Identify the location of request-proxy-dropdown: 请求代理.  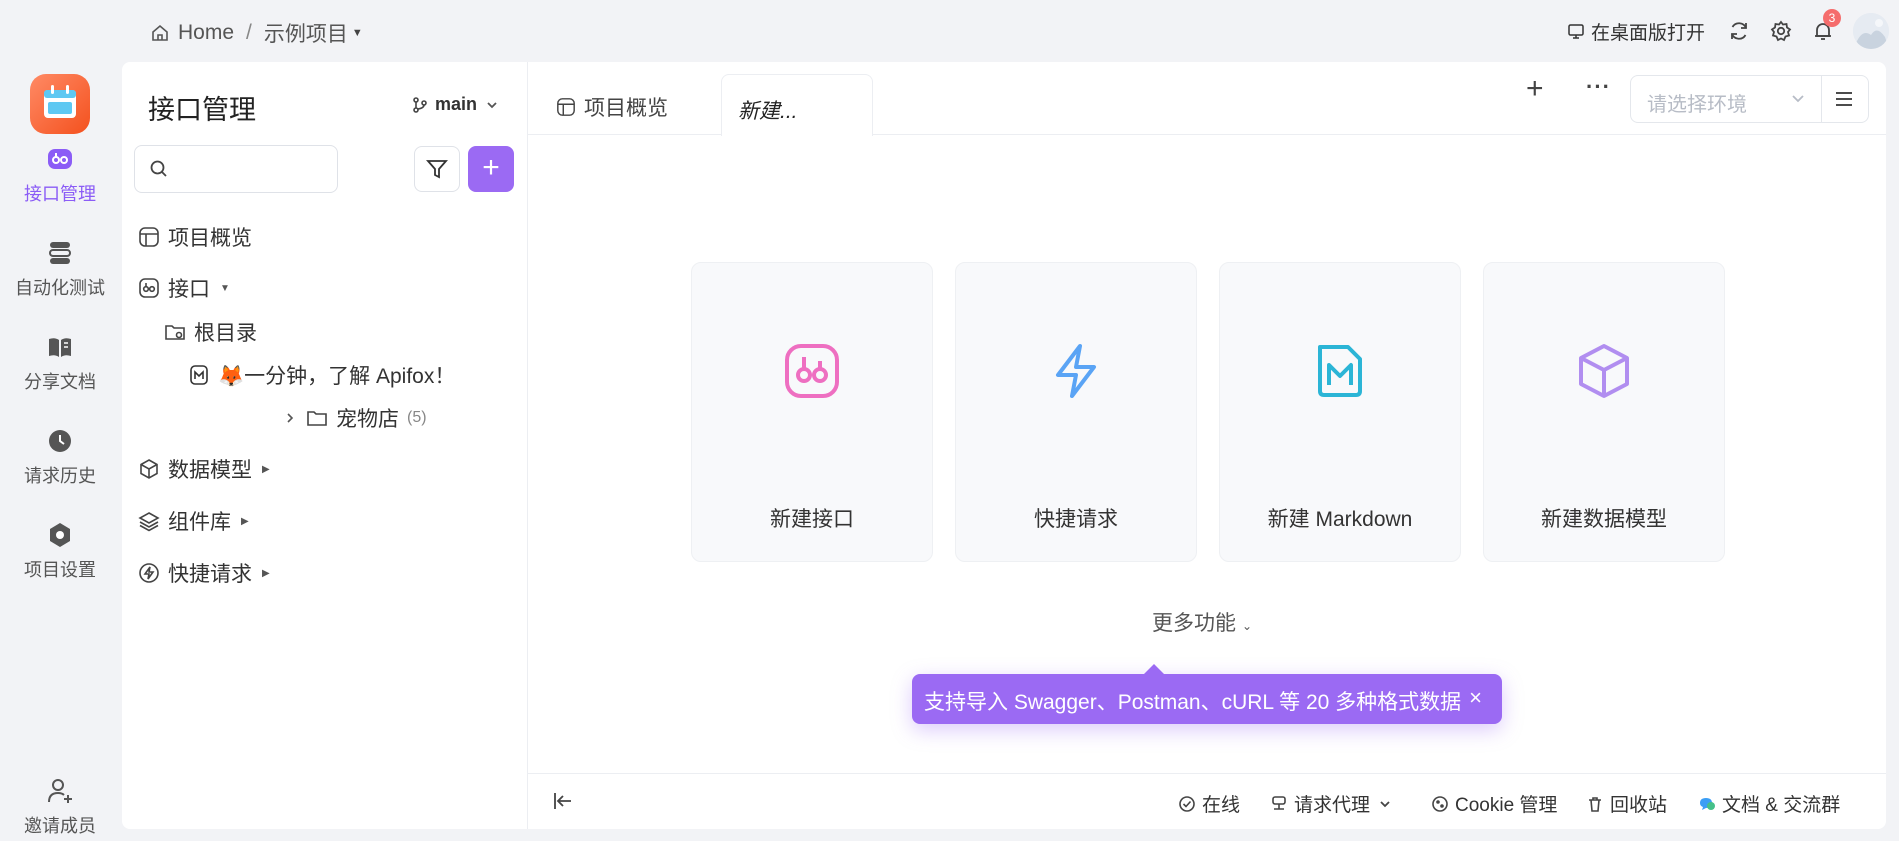
(1334, 803).